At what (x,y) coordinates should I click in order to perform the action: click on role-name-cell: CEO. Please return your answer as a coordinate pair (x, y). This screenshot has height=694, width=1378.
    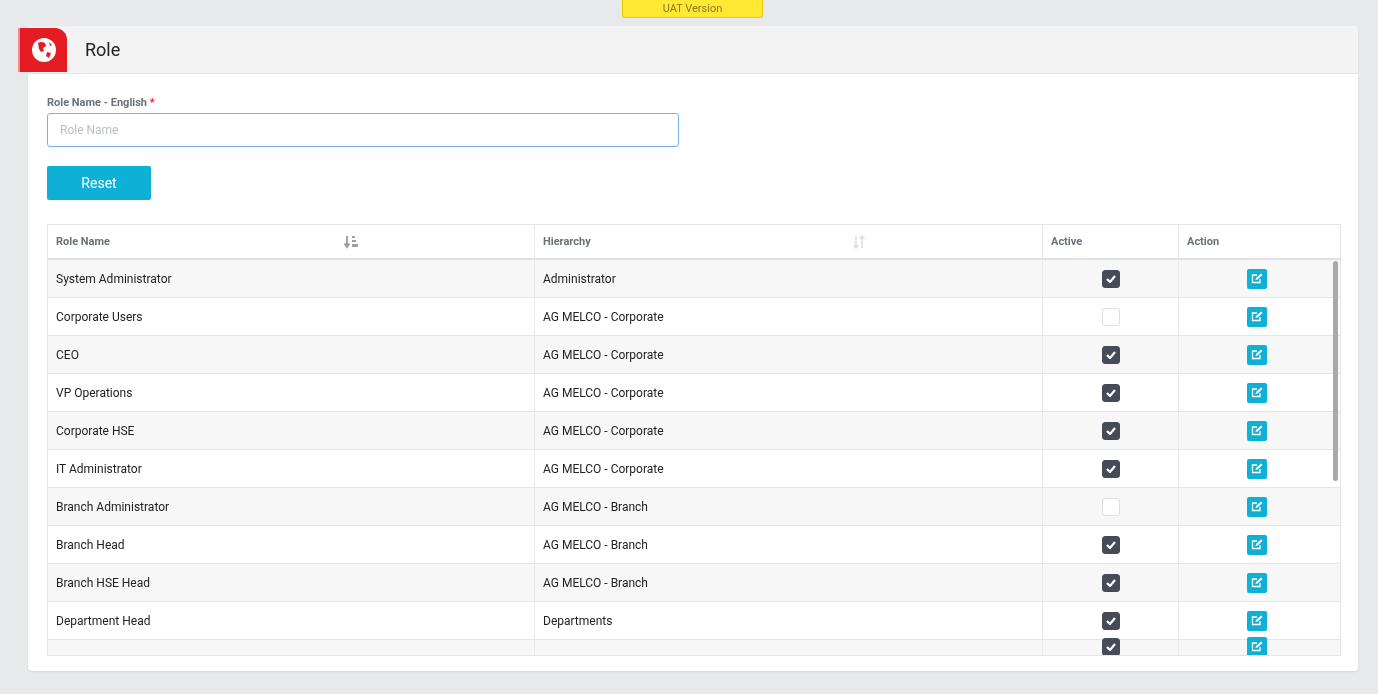
    Looking at the image, I should click on (67, 354).